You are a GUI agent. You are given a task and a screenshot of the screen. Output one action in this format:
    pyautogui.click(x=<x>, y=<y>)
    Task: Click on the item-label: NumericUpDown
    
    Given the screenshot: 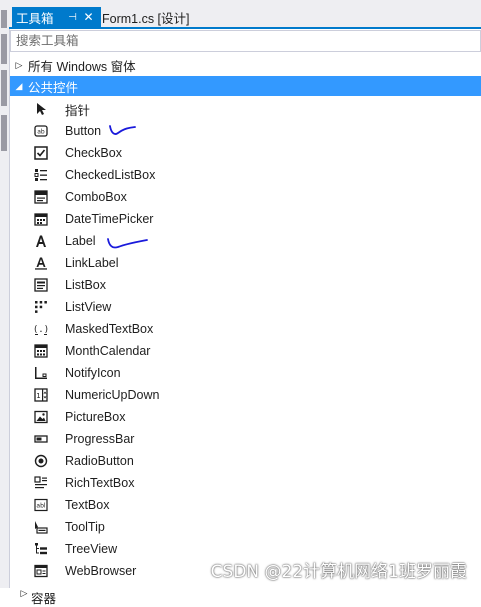 What is the action you would take?
    pyautogui.click(x=112, y=395)
    